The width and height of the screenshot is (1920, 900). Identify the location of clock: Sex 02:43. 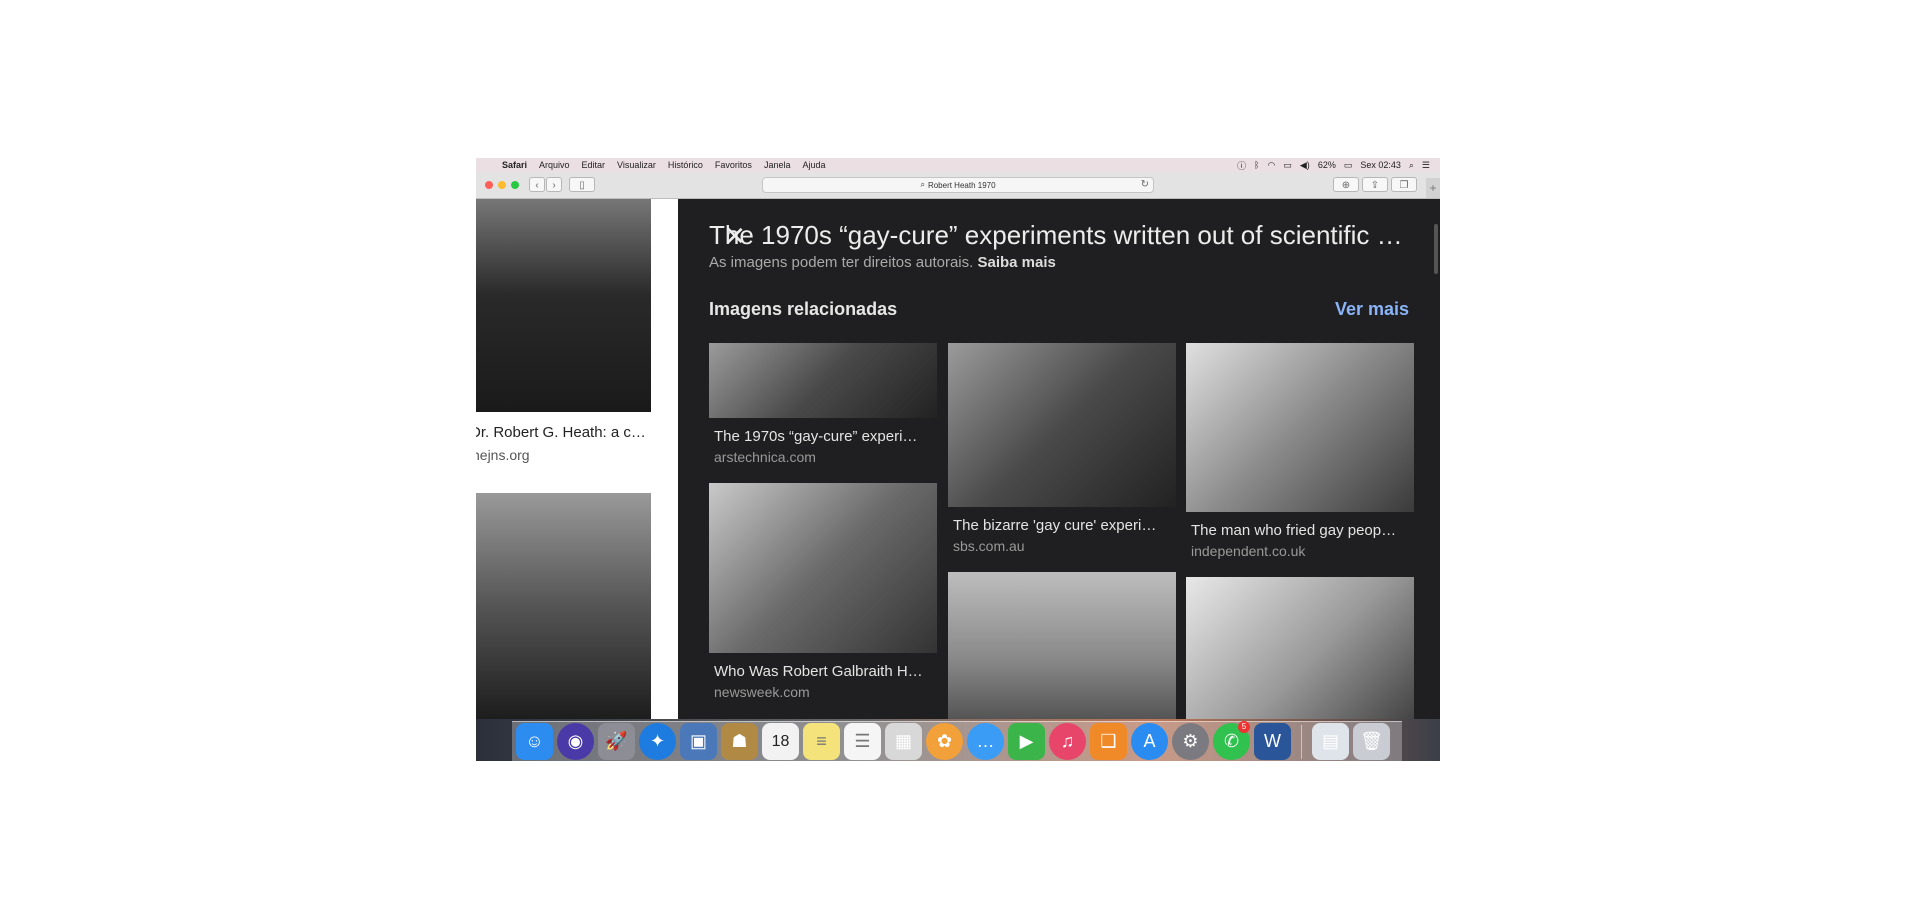
(1380, 165).